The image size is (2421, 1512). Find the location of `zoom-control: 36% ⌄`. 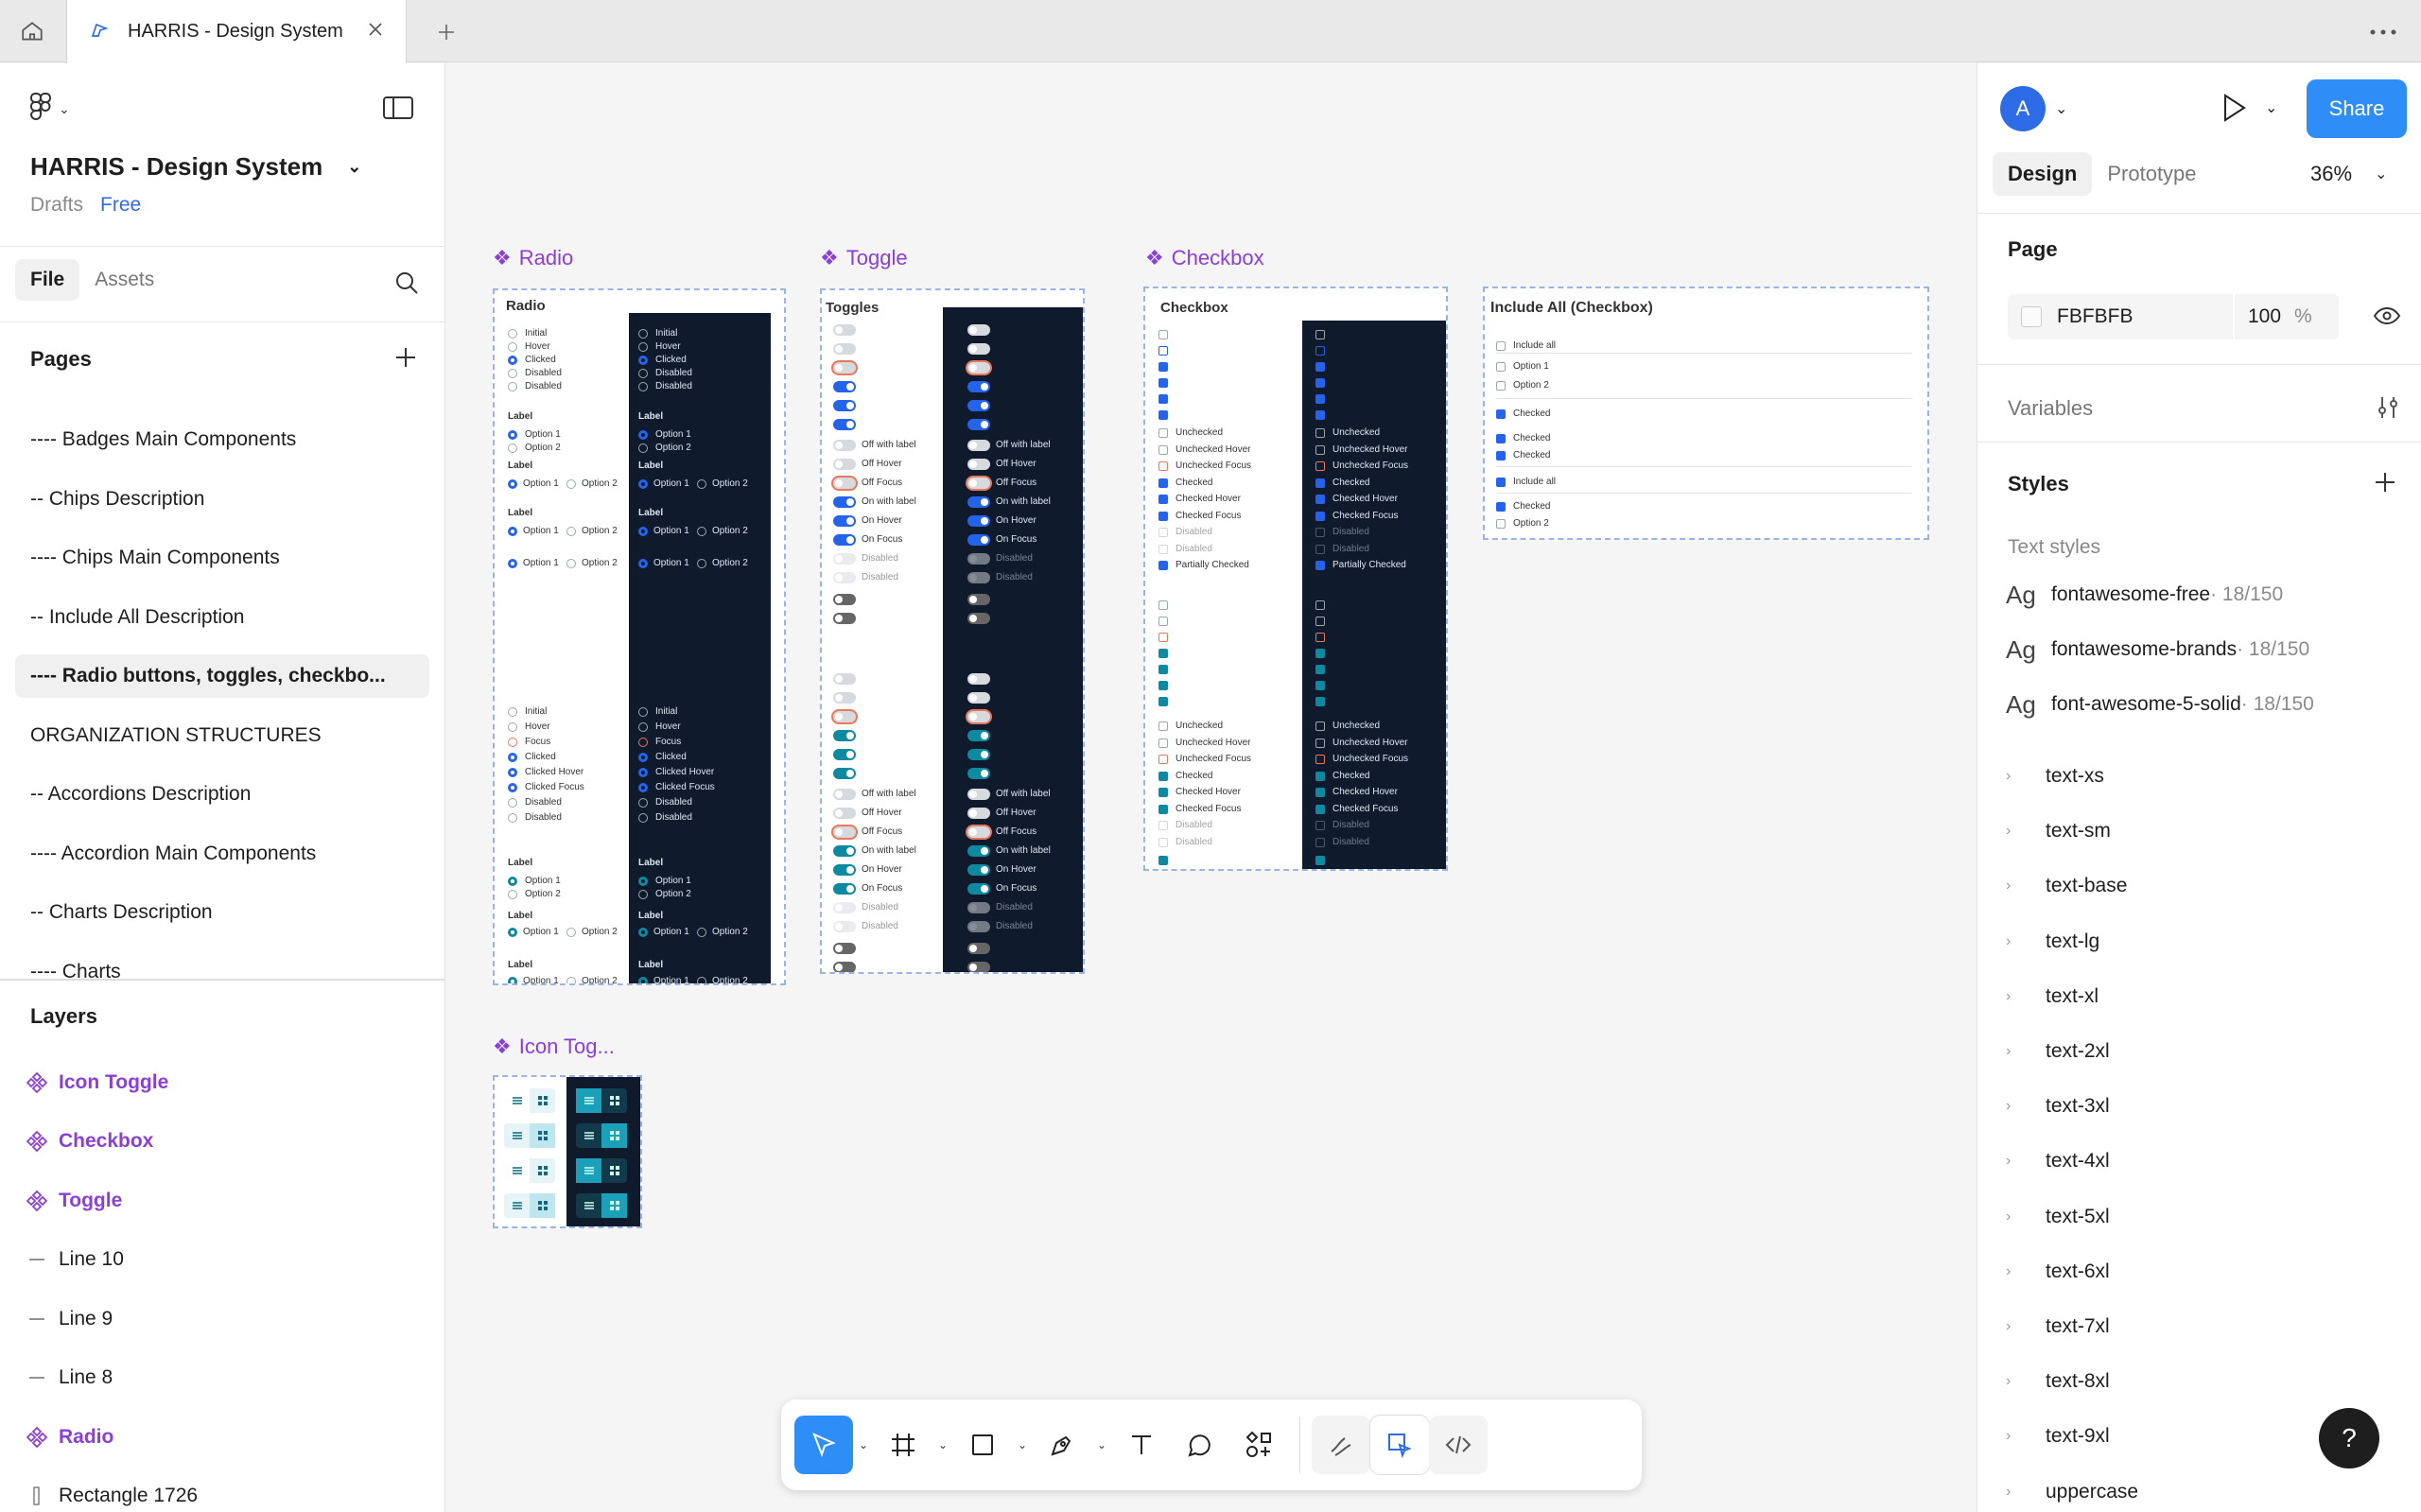

zoom-control: 36% ⌄ is located at coordinates (2348, 174).